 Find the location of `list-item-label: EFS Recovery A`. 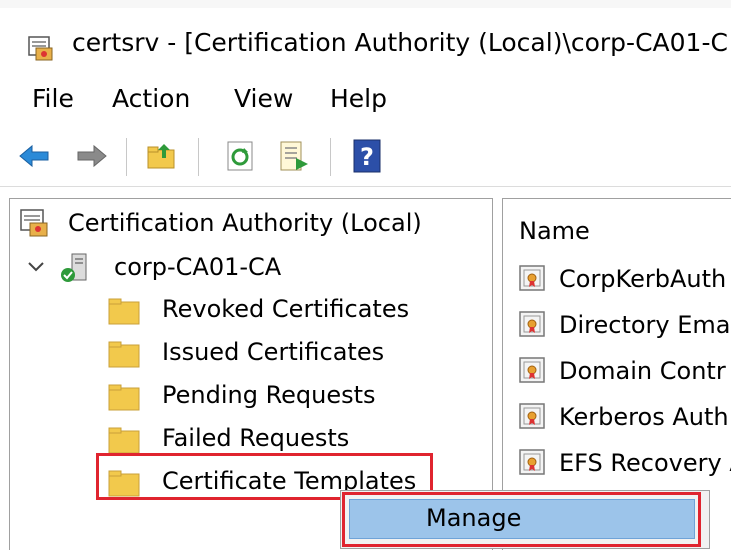

list-item-label: EFS Recovery A is located at coordinates (645, 463).